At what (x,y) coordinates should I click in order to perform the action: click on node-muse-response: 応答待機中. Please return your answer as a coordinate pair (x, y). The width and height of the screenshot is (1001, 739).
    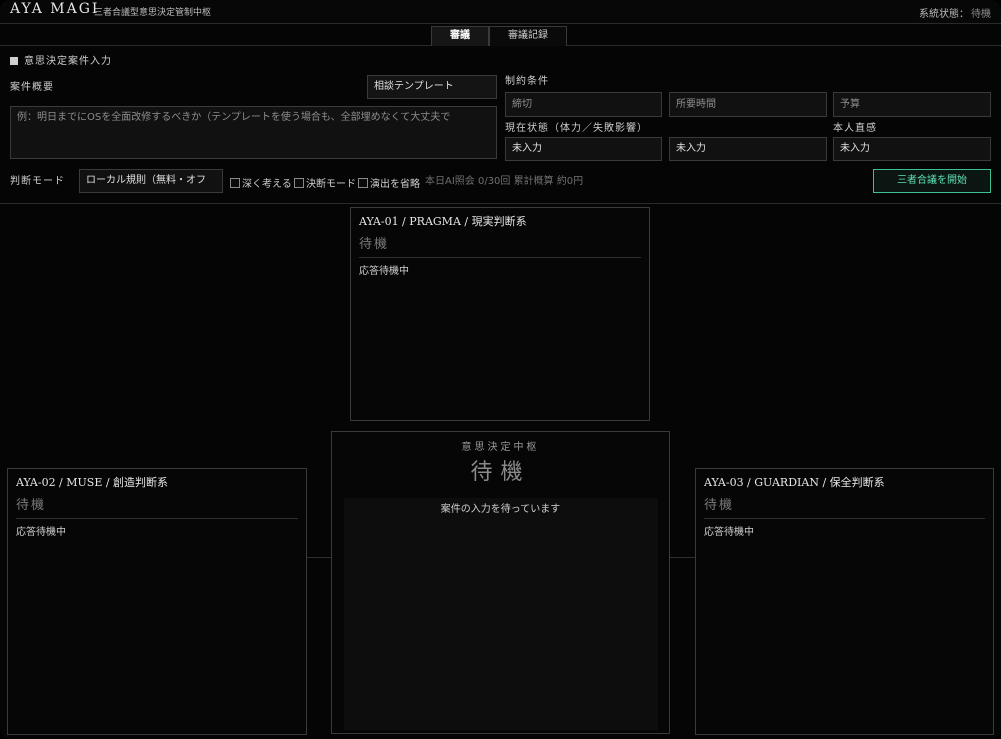
    Looking at the image, I should click on (41, 532).